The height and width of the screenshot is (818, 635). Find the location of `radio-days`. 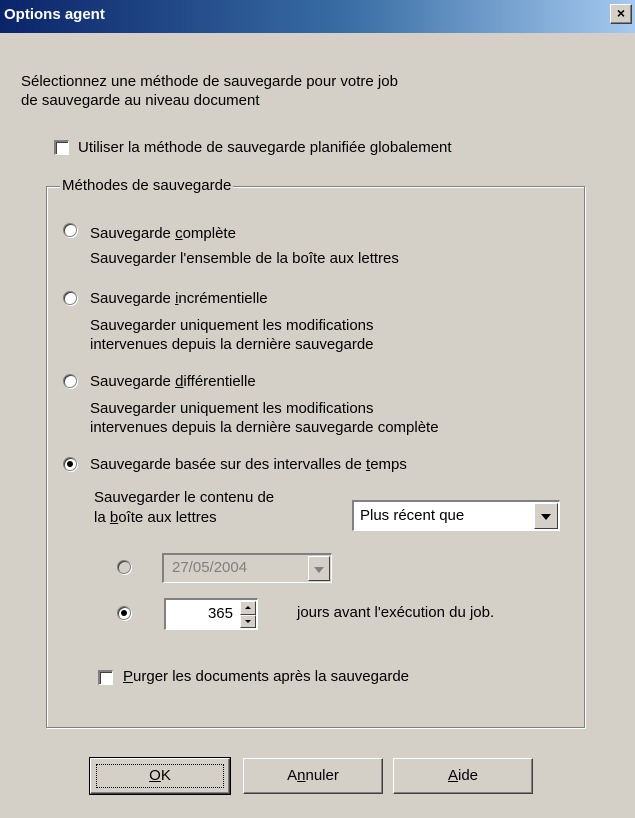

radio-days is located at coordinates (124, 613).